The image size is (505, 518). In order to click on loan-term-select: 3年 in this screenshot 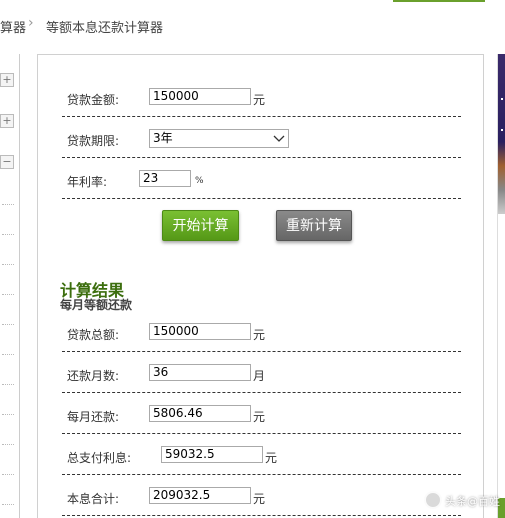, I will do `click(219, 138)`.